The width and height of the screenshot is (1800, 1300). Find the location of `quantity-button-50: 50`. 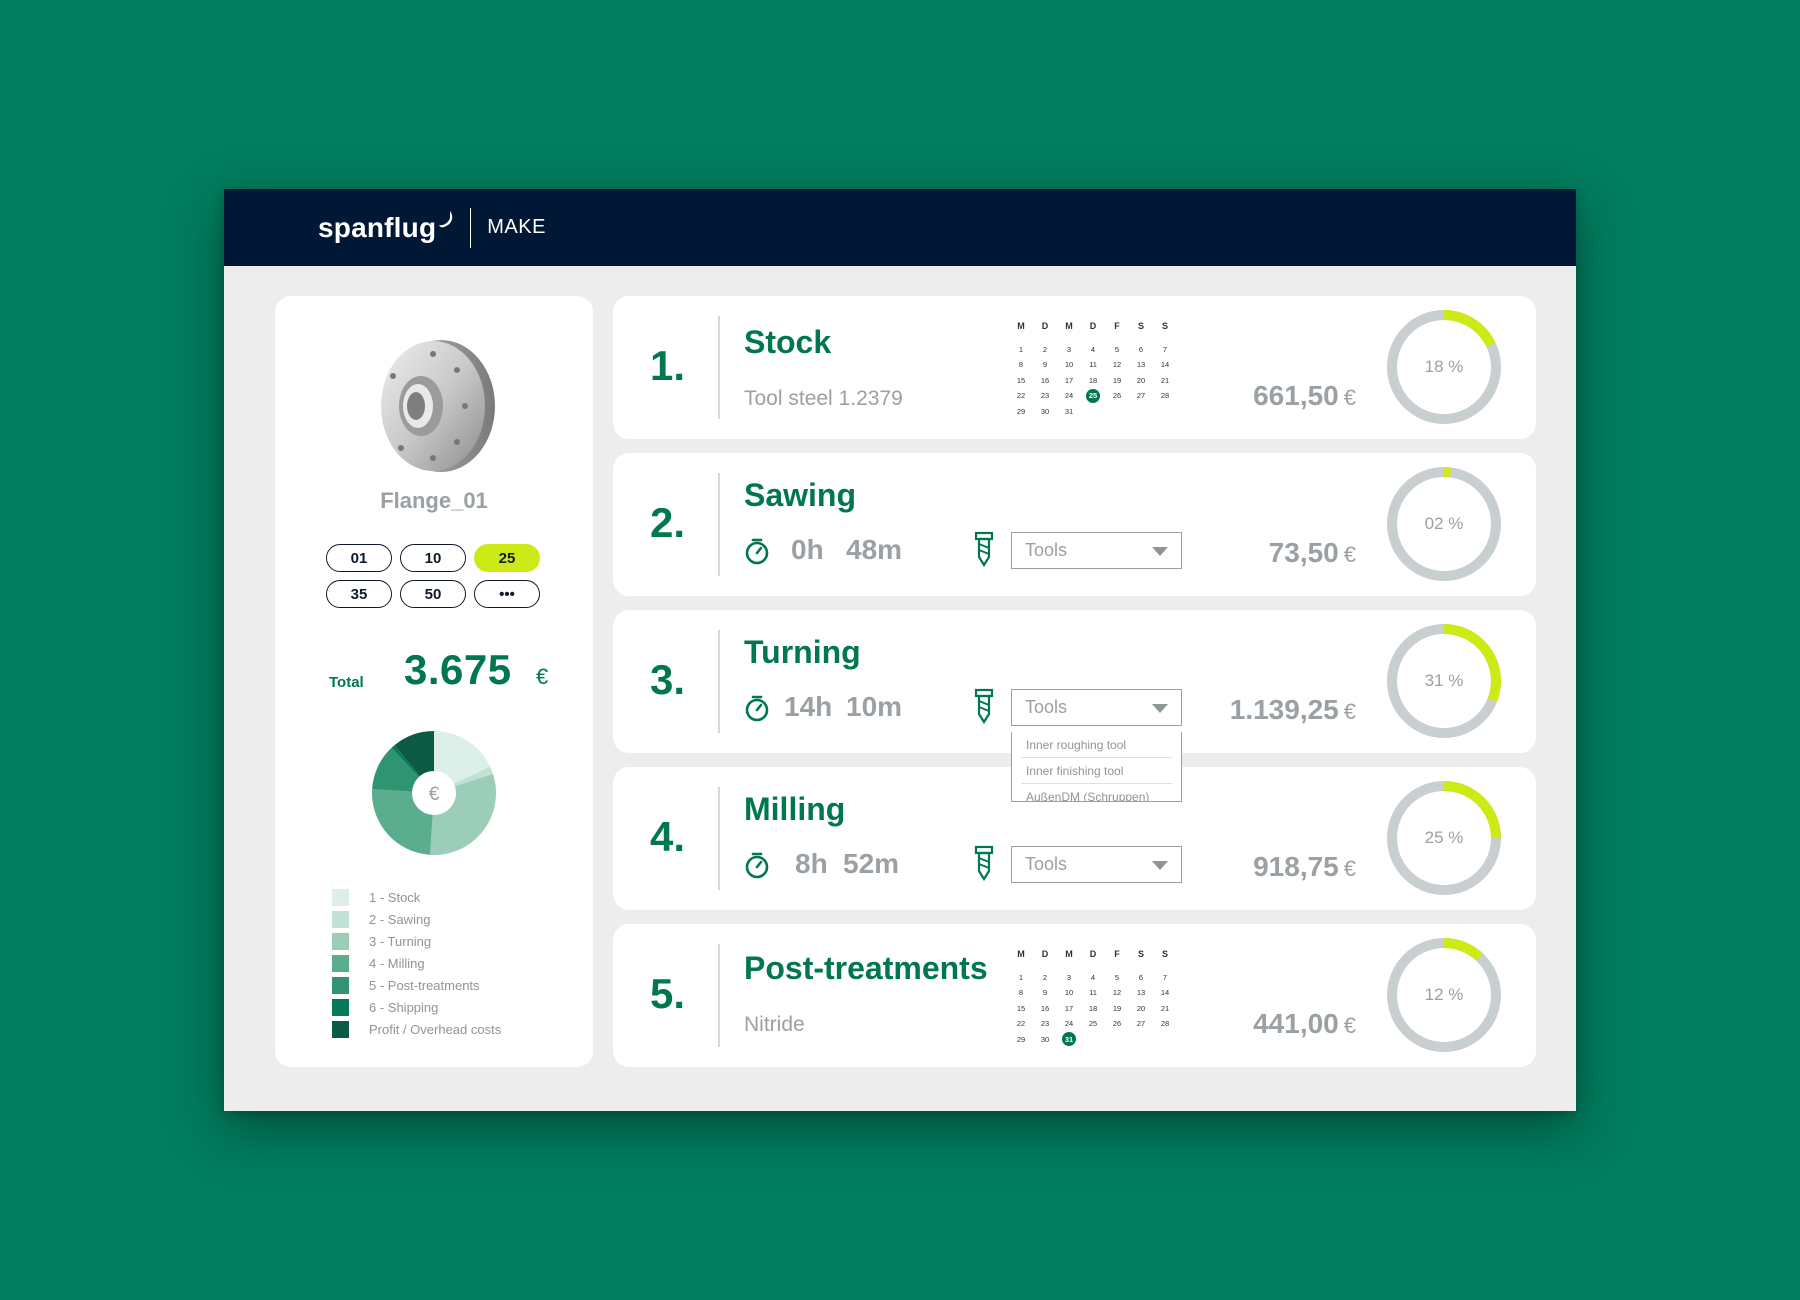

quantity-button-50: 50 is located at coordinates (433, 594).